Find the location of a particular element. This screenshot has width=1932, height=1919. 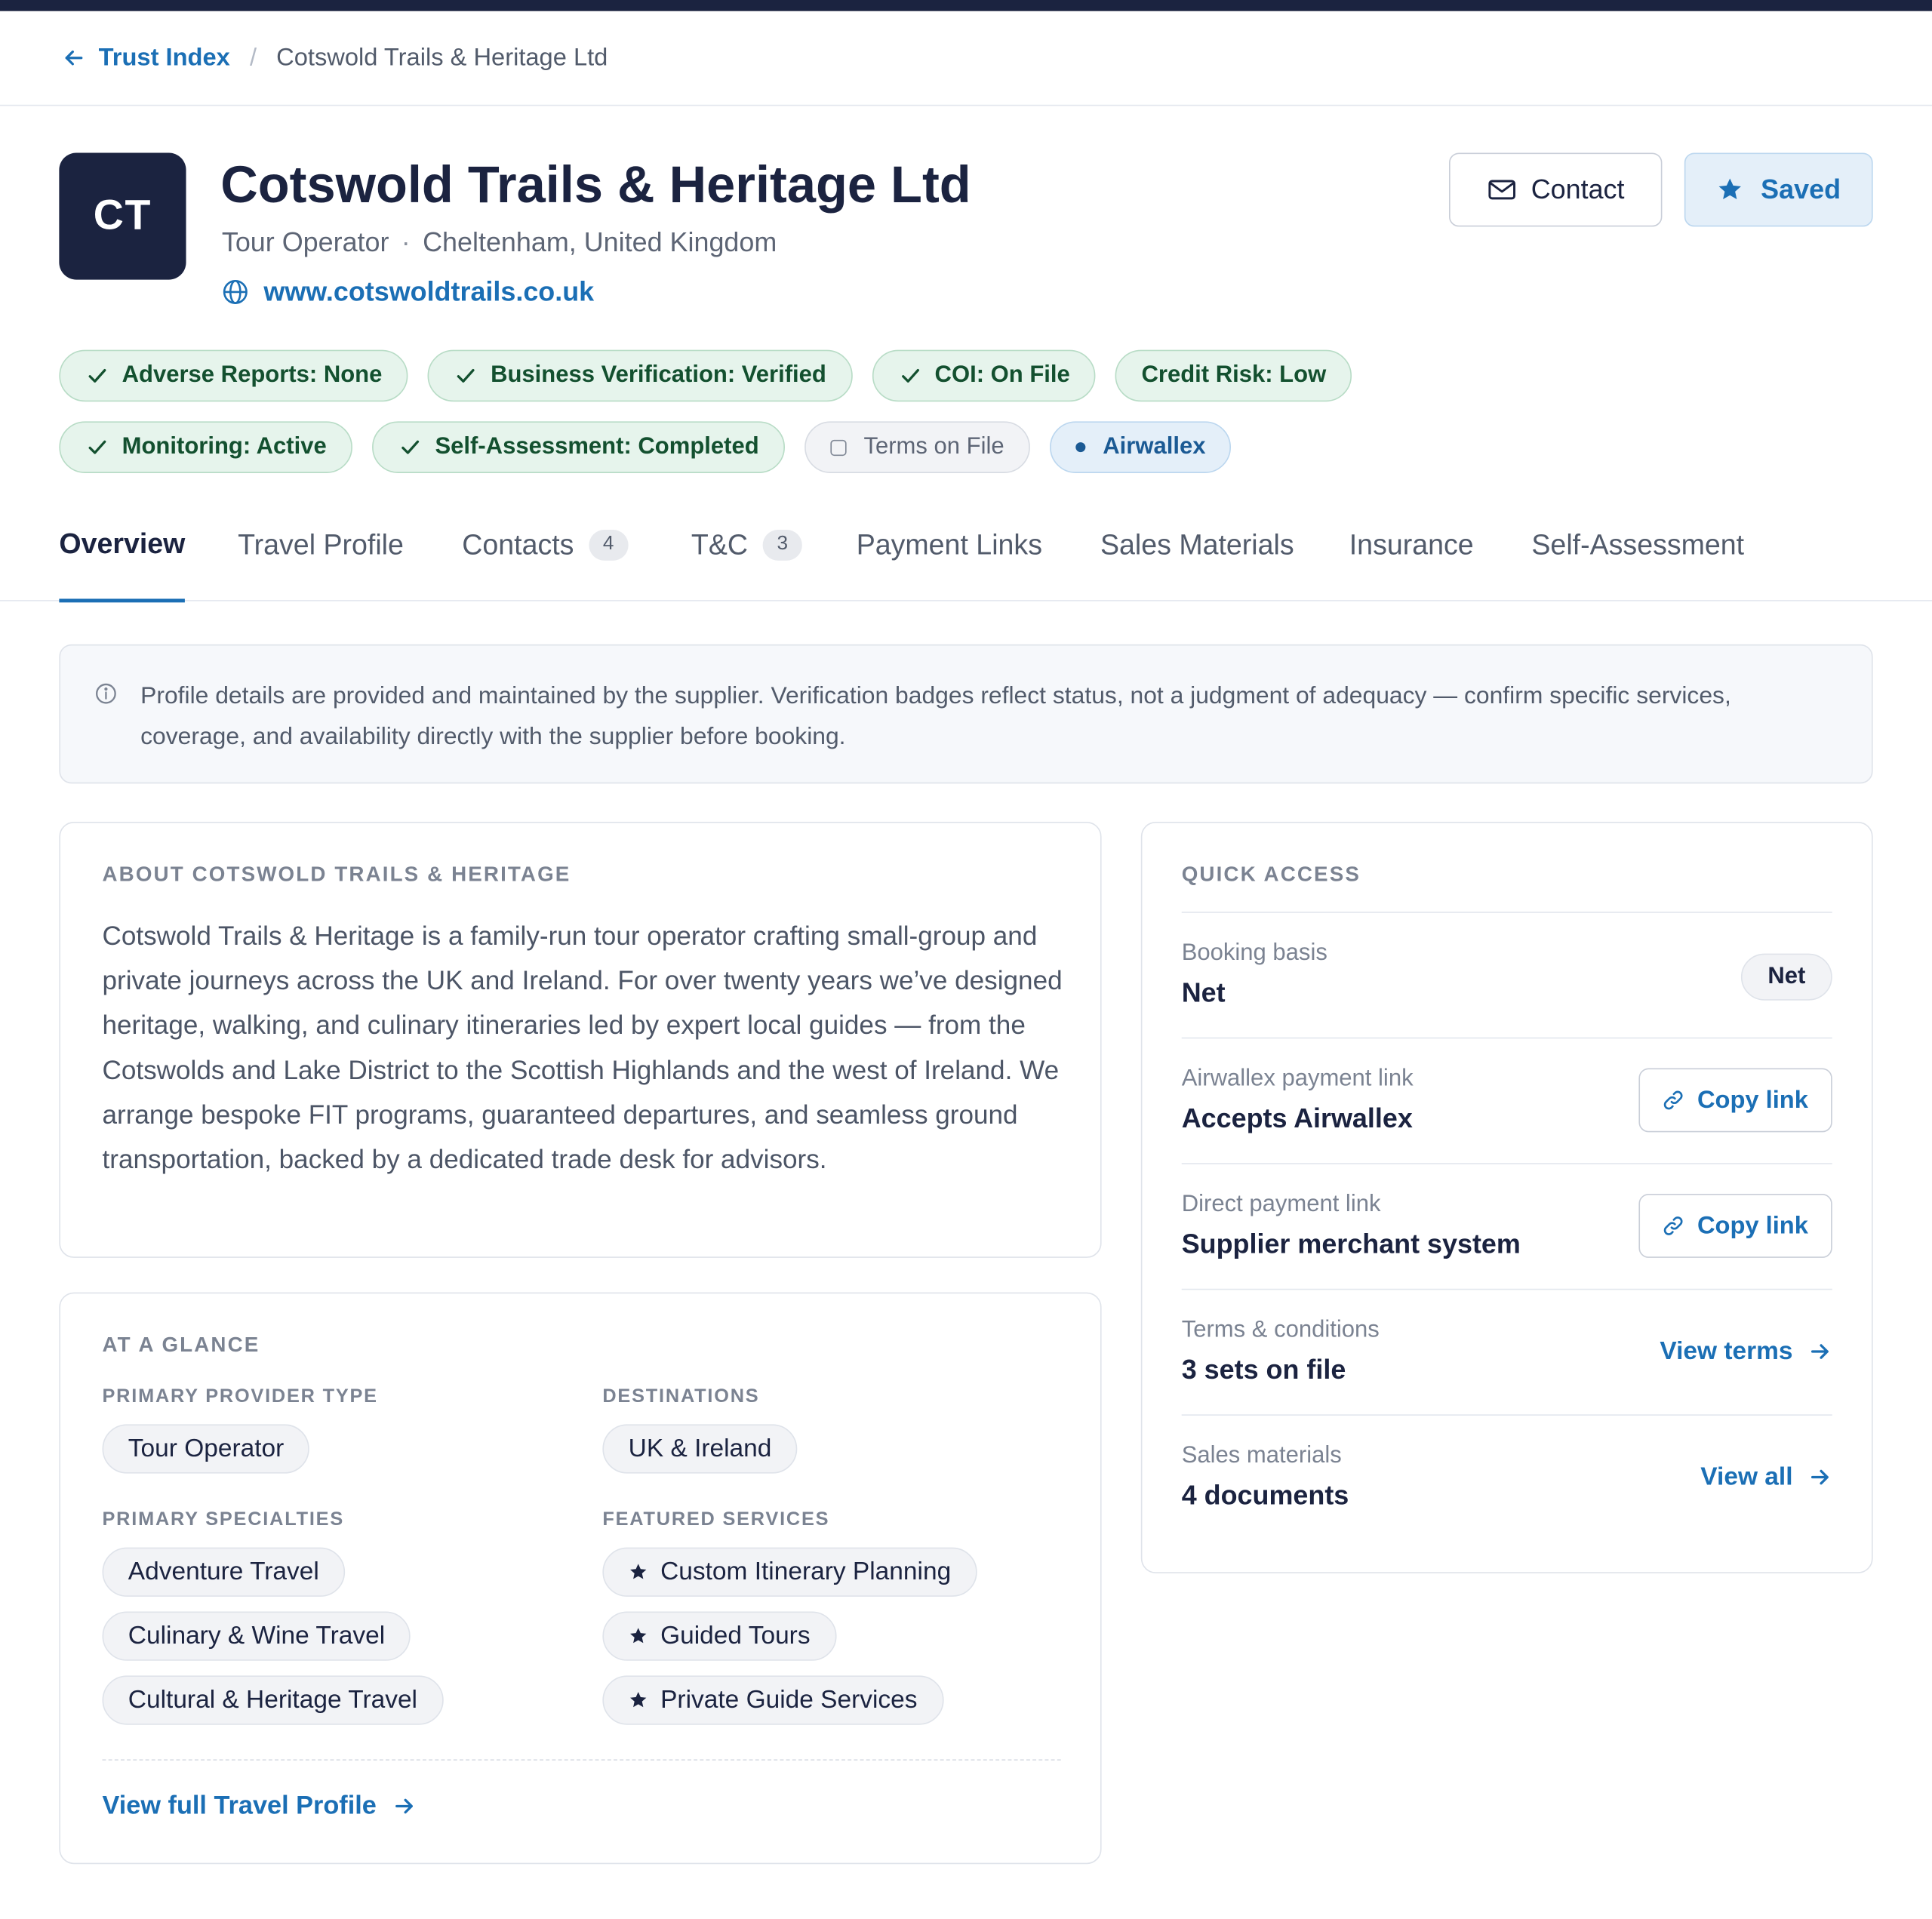

tab-travel-profile: Travel Profile is located at coordinates (321, 544).